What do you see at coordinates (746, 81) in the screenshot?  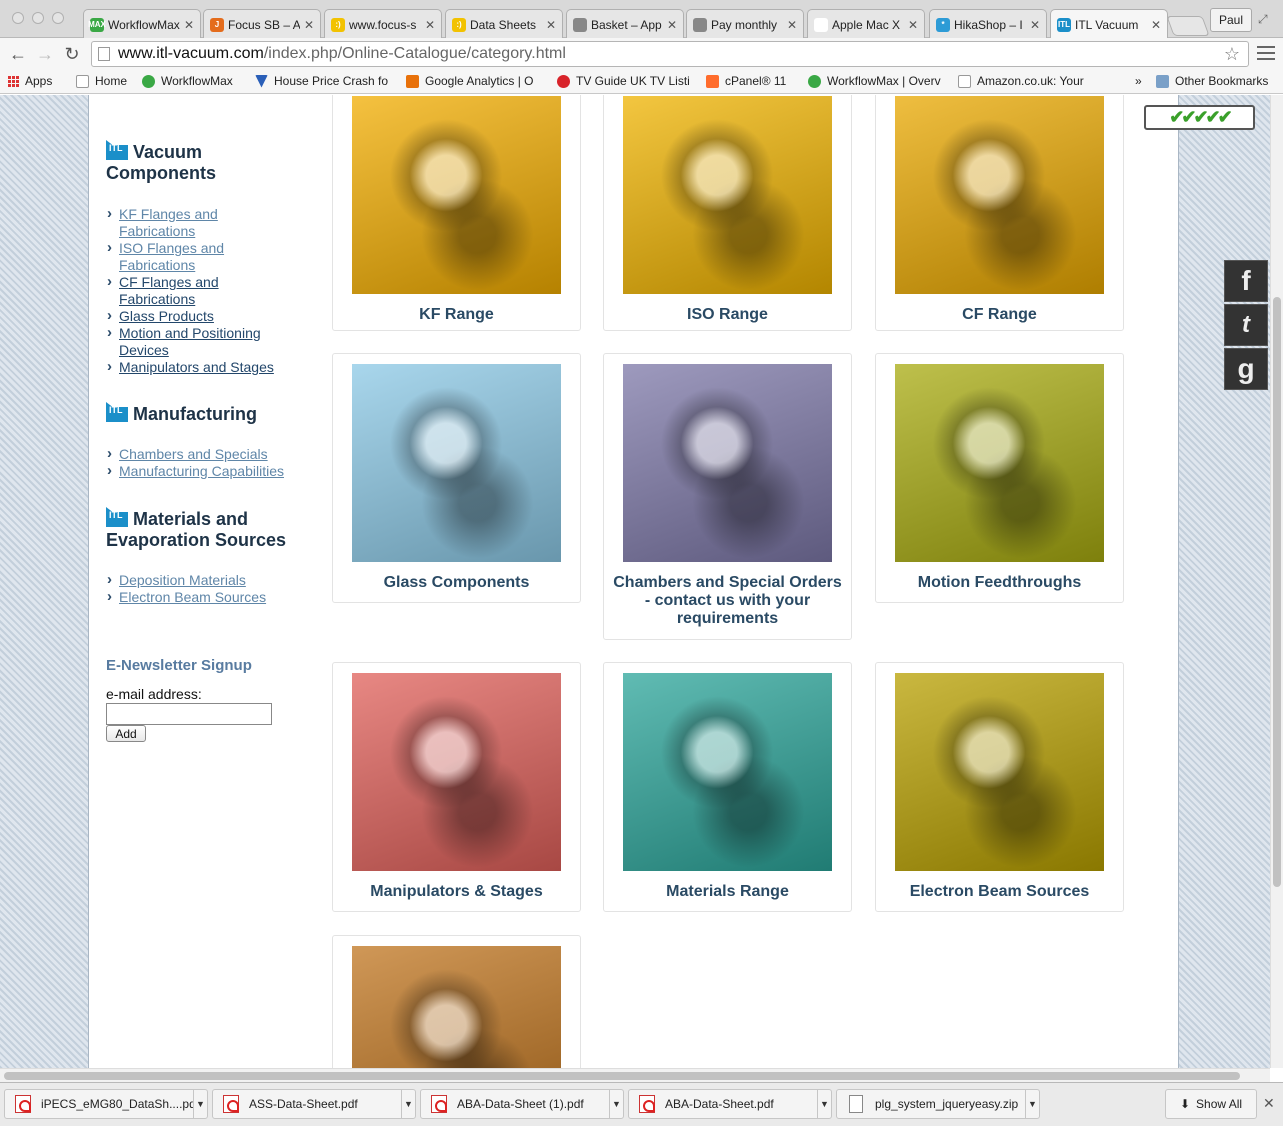 I see `bookmark-cpanel: cPanel® 11` at bounding box center [746, 81].